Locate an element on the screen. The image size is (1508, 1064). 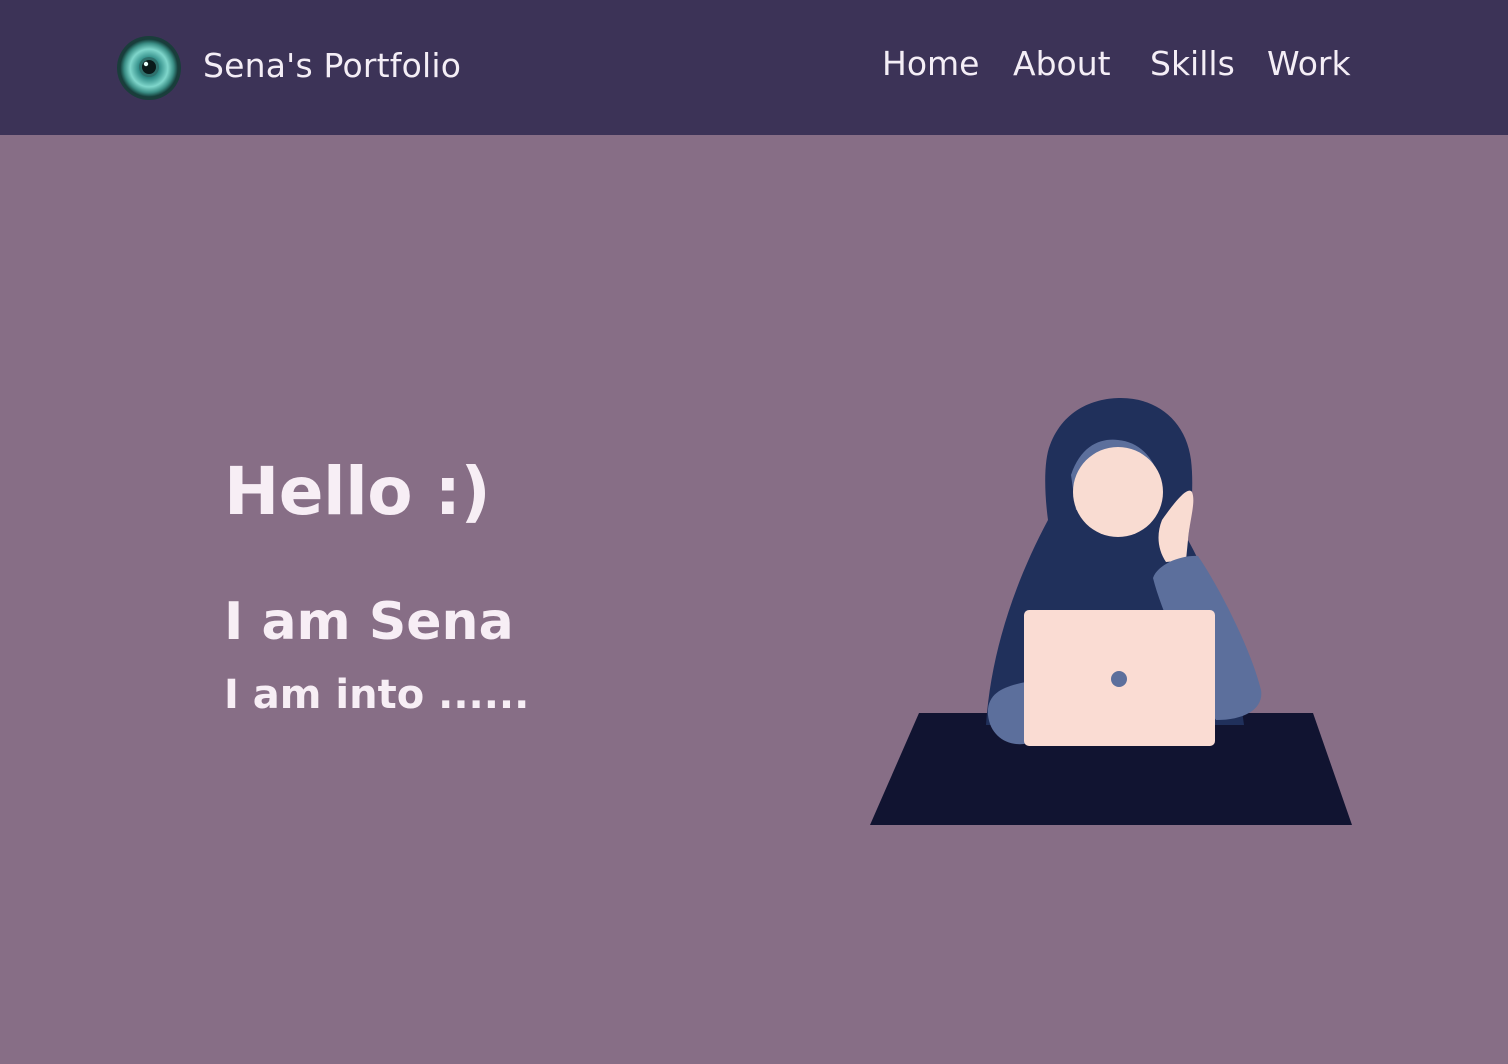
laptop-logo-icon is located at coordinates (1119, 679).